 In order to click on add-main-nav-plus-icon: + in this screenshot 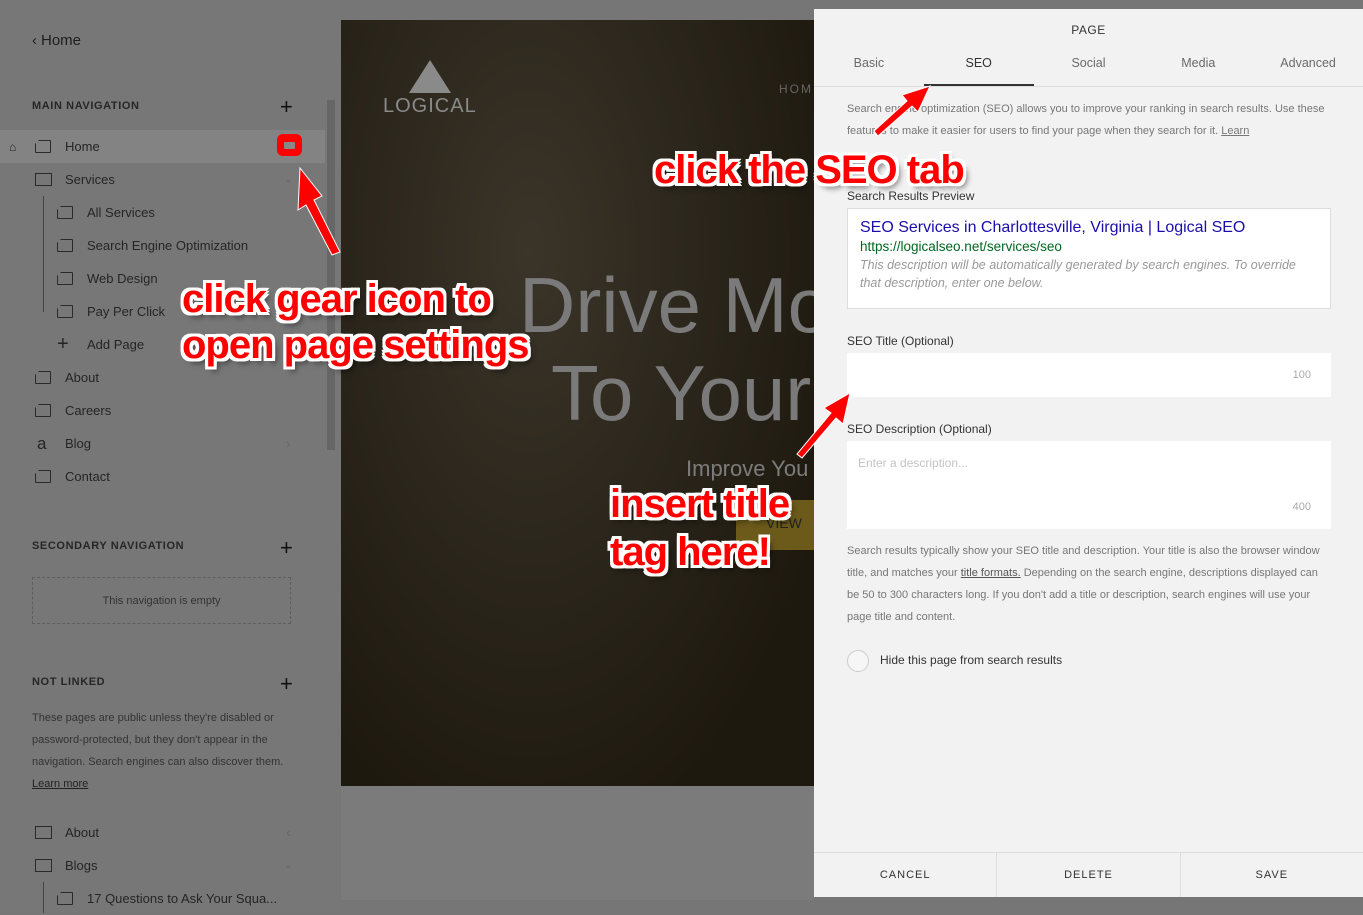, I will do `click(286, 107)`.